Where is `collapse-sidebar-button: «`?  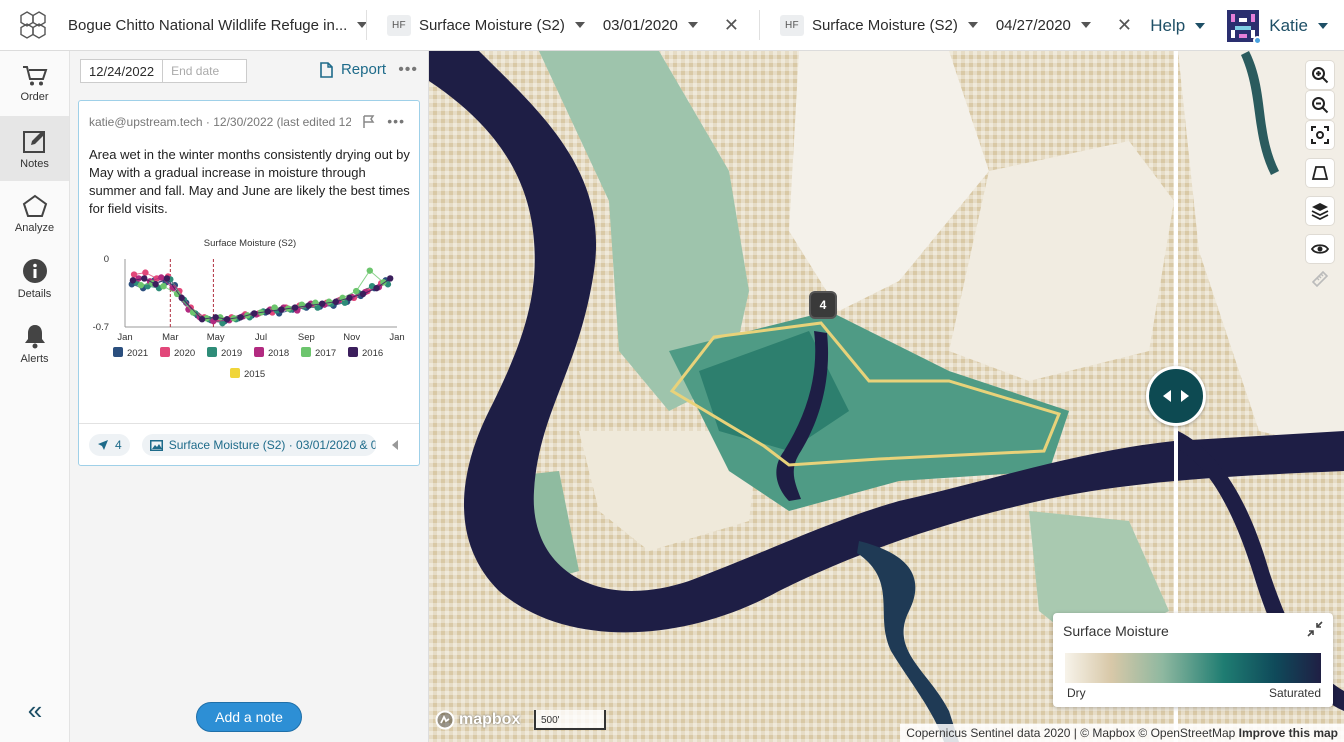 collapse-sidebar-button: « is located at coordinates (35, 710).